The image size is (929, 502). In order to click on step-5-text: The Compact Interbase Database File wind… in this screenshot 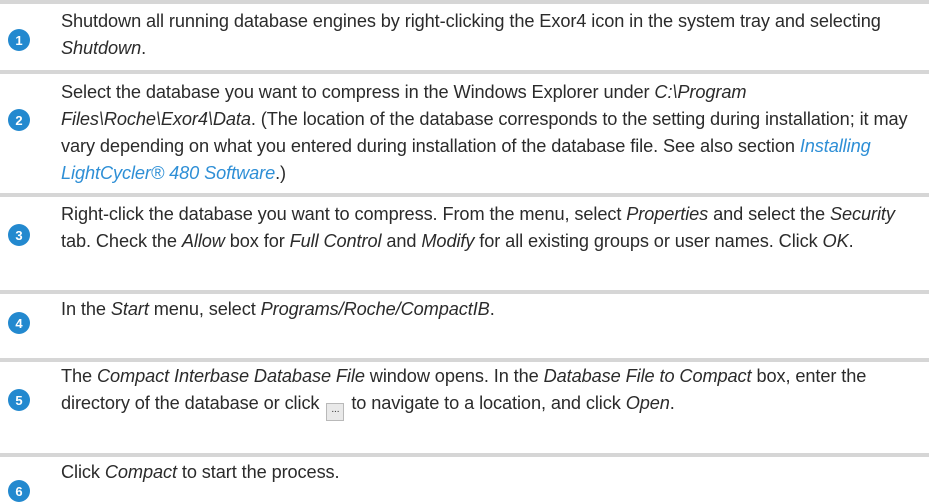, I will do `click(494, 392)`.